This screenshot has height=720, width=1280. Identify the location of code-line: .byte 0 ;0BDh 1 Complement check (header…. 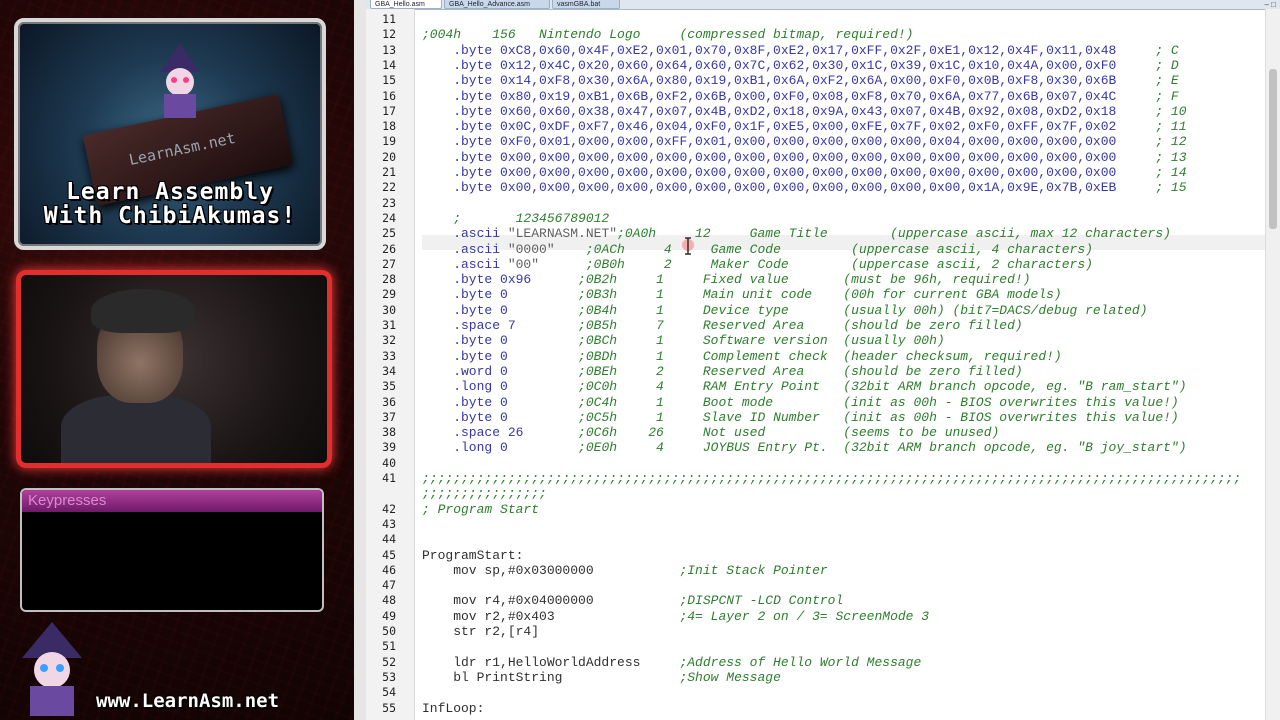
(742, 356).